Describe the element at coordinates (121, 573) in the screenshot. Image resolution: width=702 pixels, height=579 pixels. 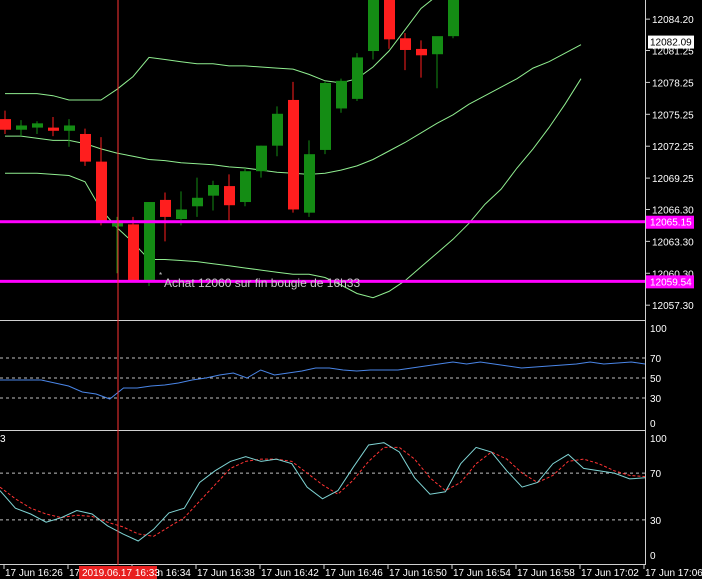
I see `crosshair-time-label: 2019.06.17 16:33` at that location.